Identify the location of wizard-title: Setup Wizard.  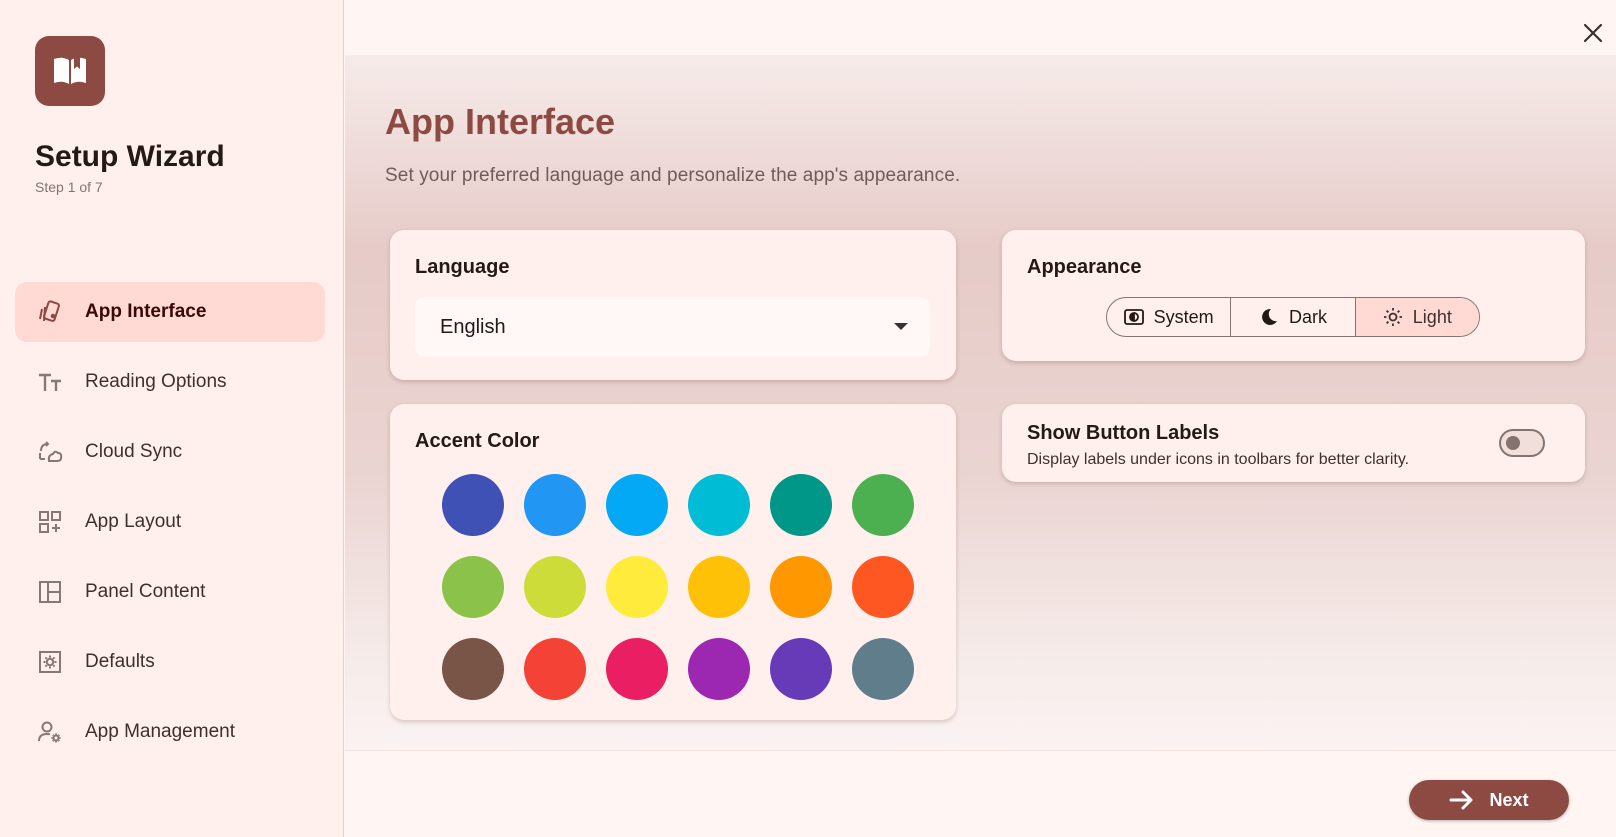
(130, 156).